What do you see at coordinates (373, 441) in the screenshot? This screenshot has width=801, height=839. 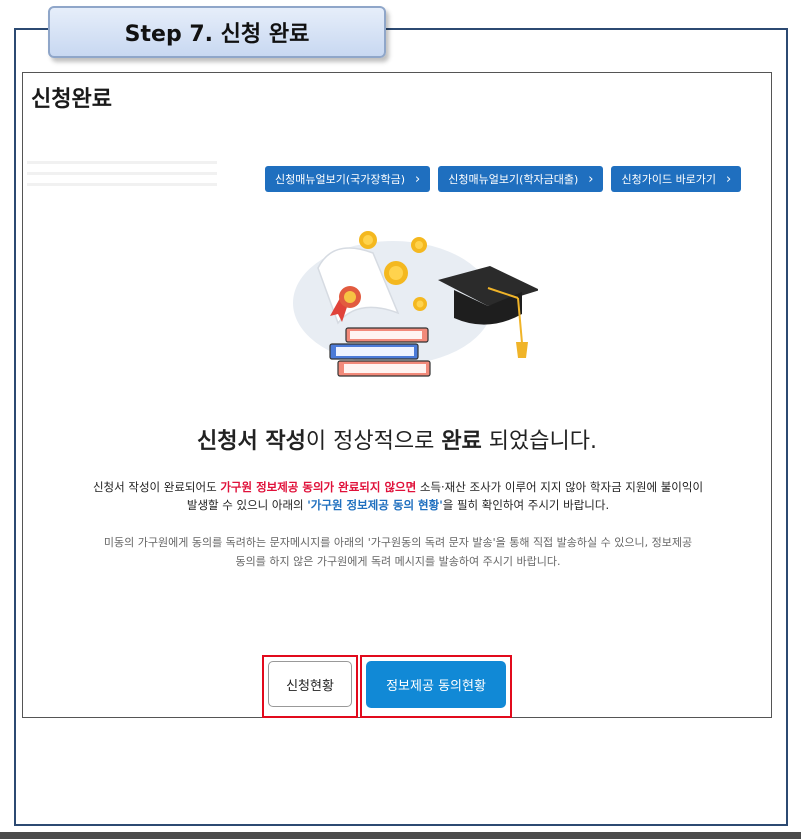 I see `headline-text-1: 이 정상적으로` at bounding box center [373, 441].